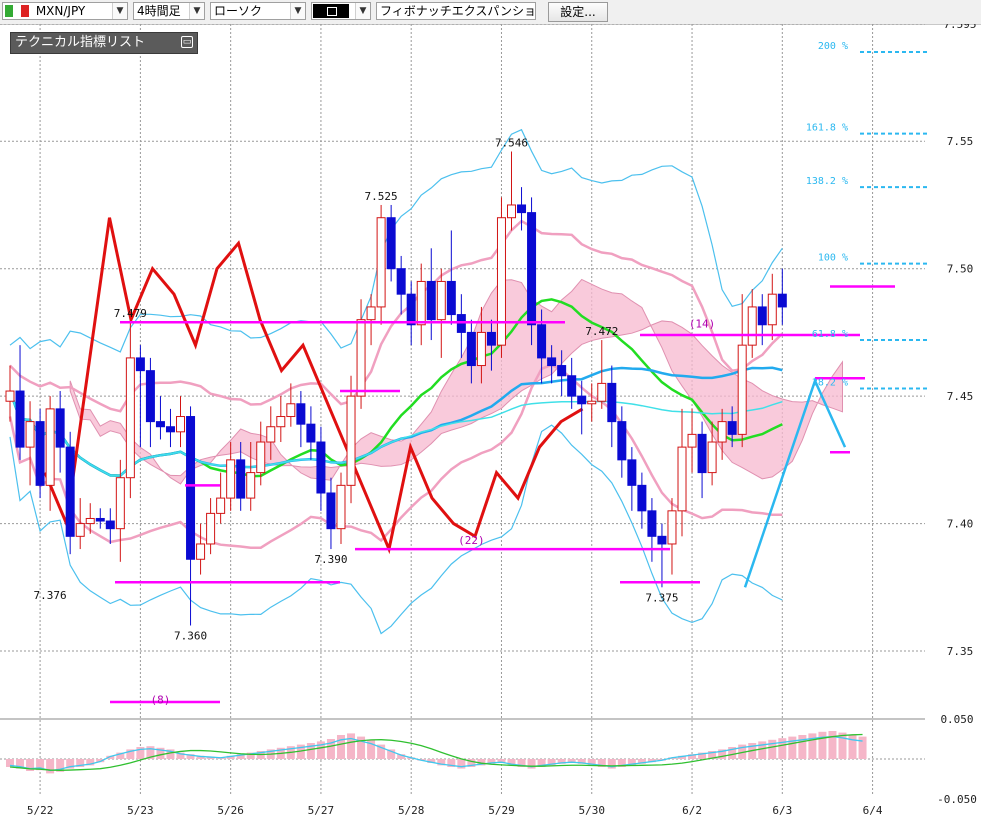 This screenshot has width=981, height=819. Describe the element at coordinates (833, 46) in the screenshot. I see `fibonacci-level-label: 200 %` at that location.